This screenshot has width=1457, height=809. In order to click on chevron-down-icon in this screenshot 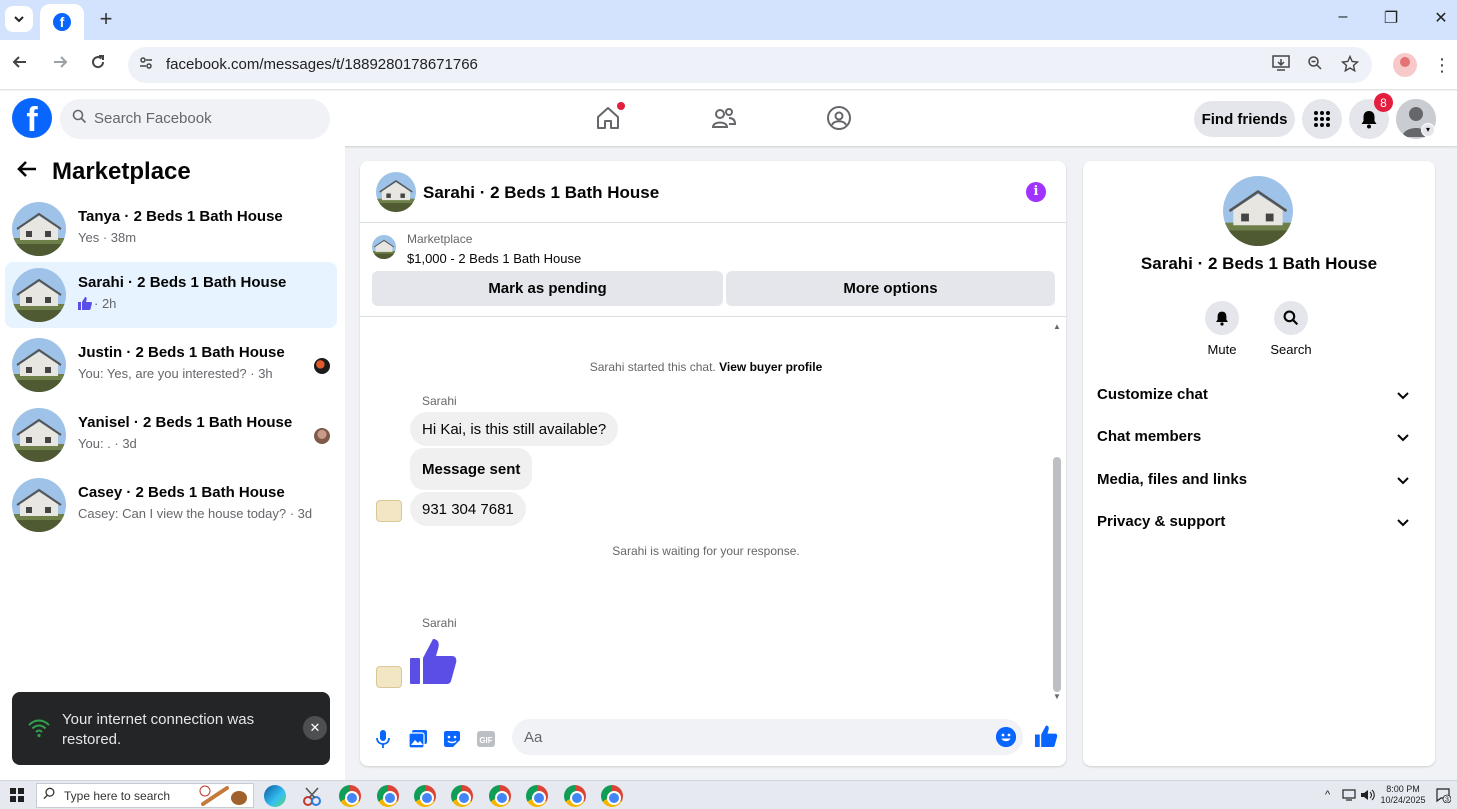, I will do `click(1403, 438)`.